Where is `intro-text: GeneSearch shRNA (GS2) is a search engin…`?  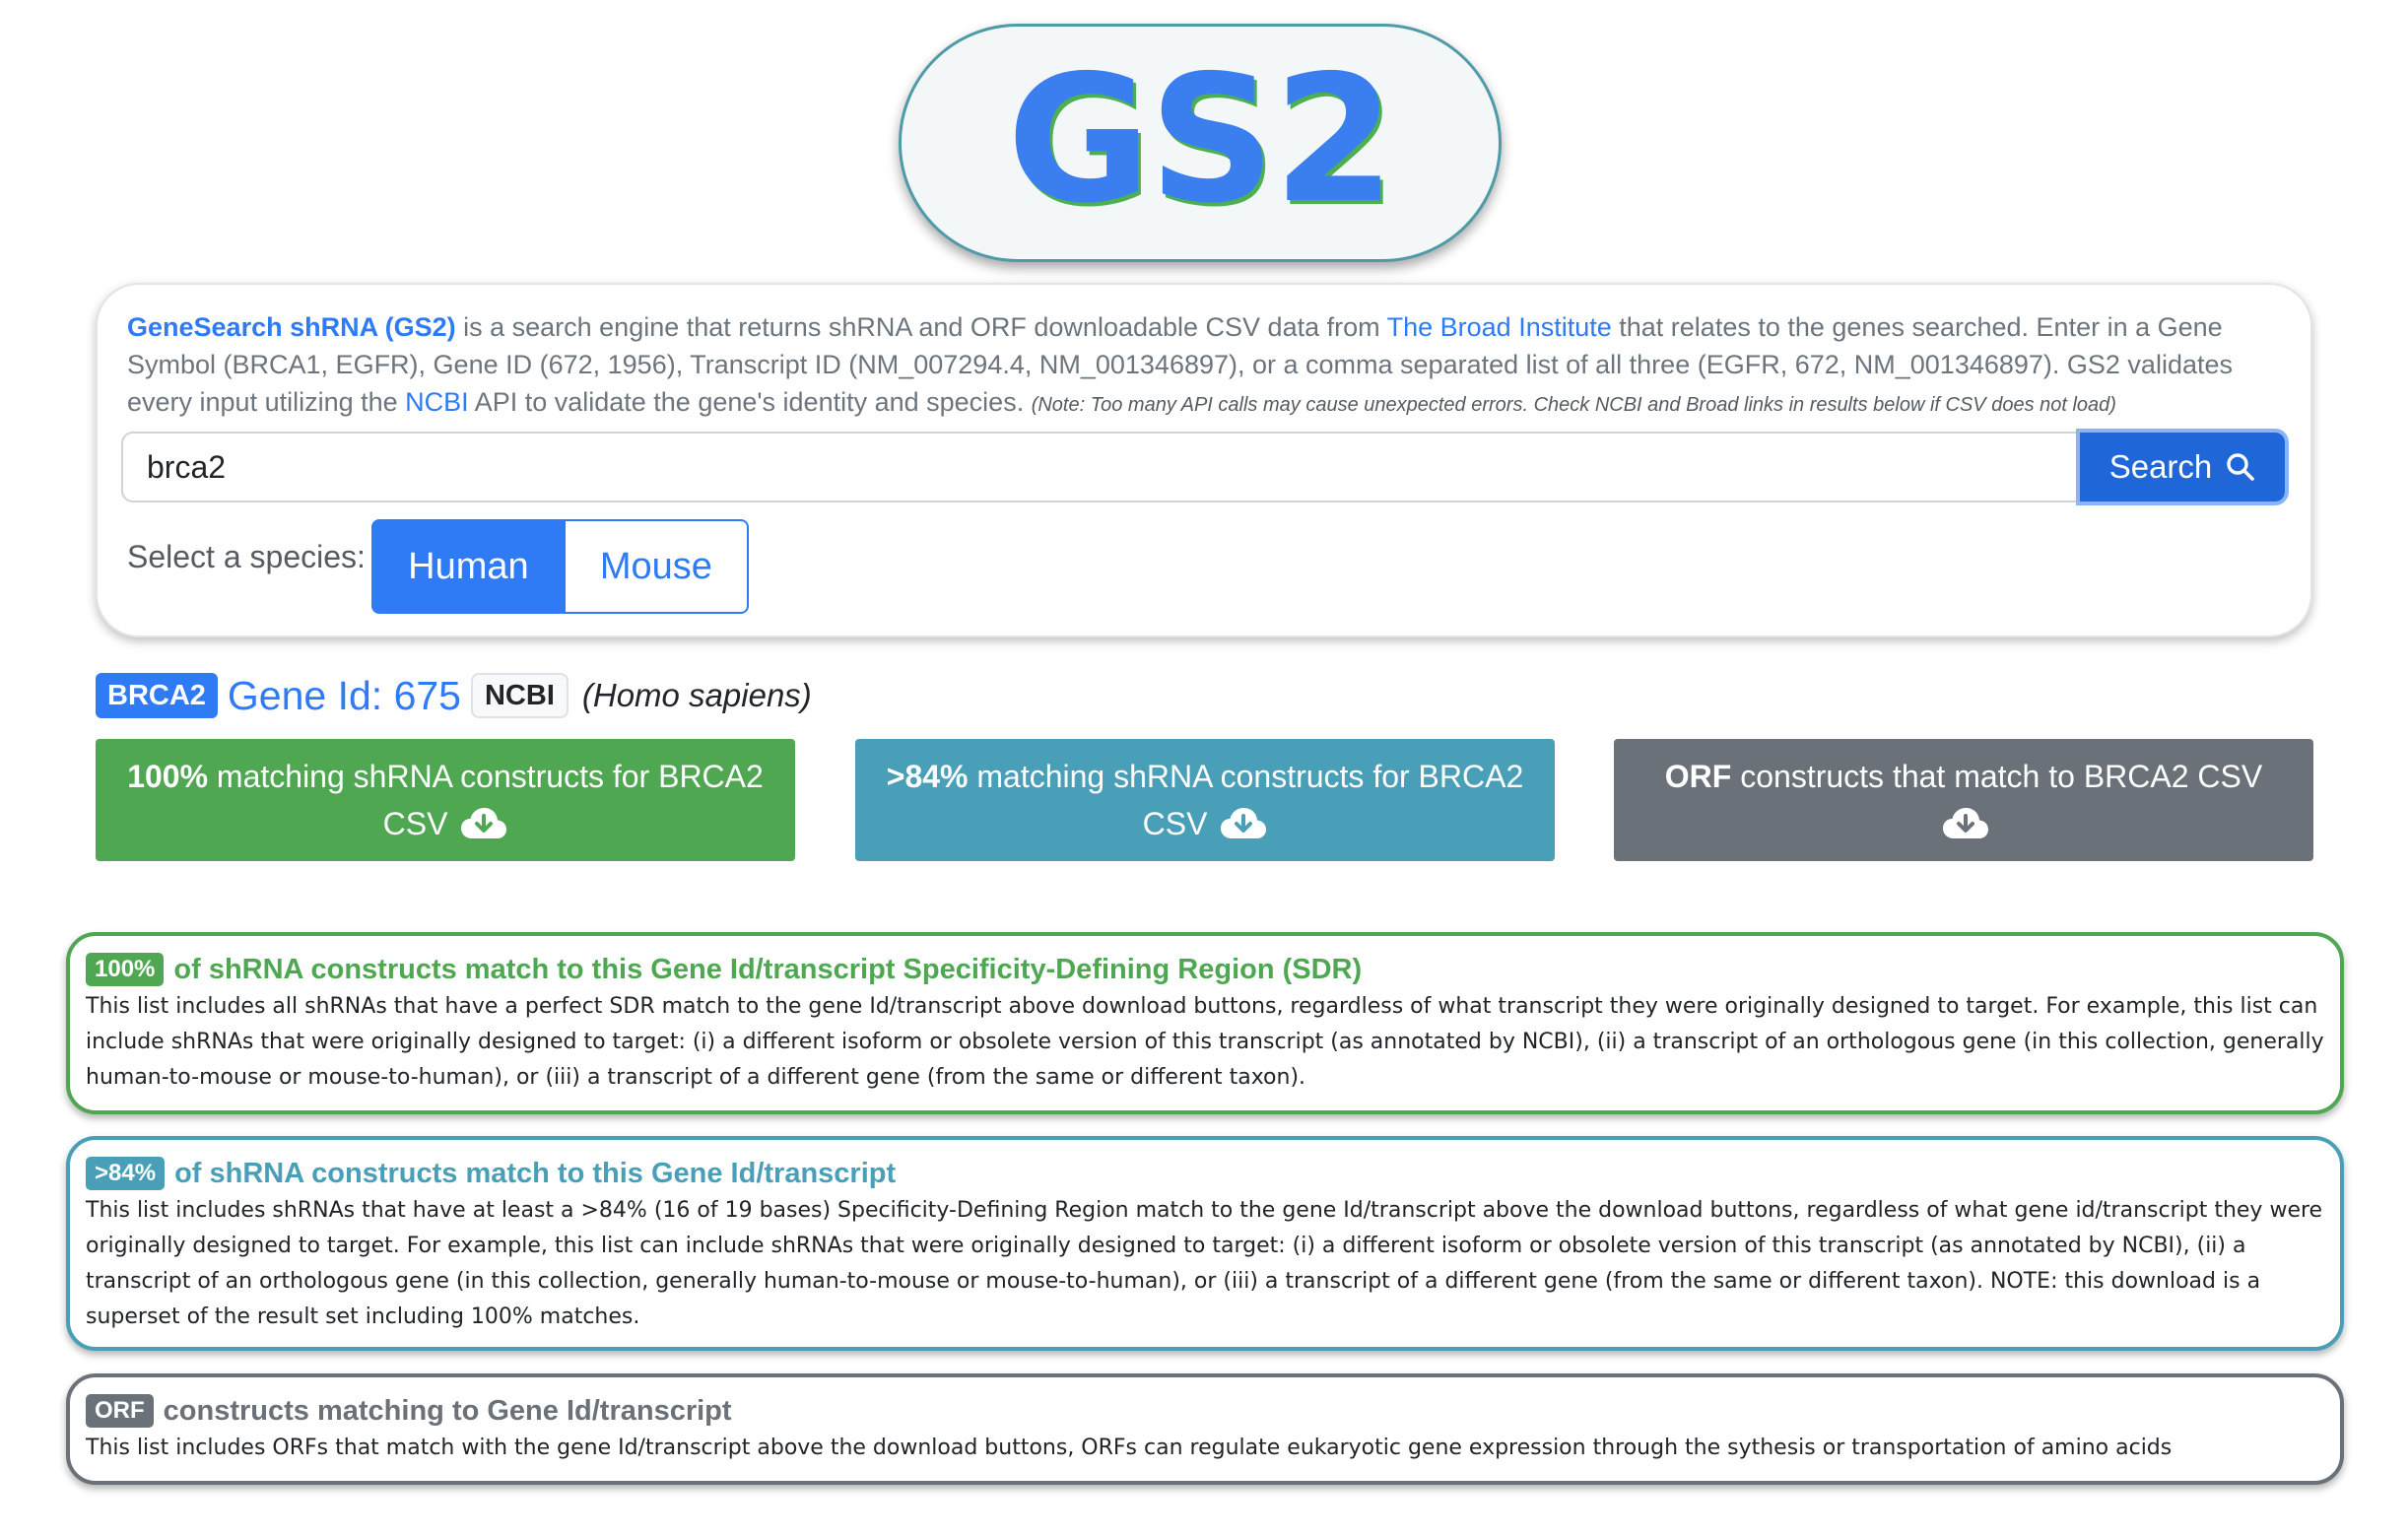 intro-text: GeneSearch shRNA (GS2) is a search engin… is located at coordinates (1206, 366).